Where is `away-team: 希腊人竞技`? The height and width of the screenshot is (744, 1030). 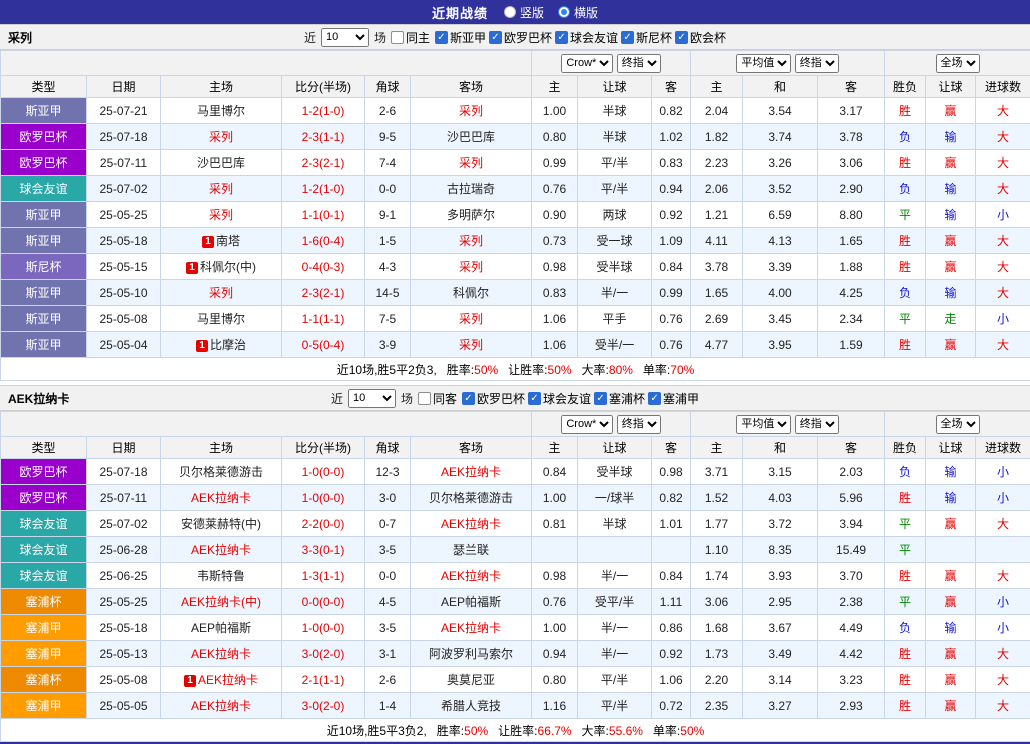 away-team: 希腊人竞技 is located at coordinates (471, 706).